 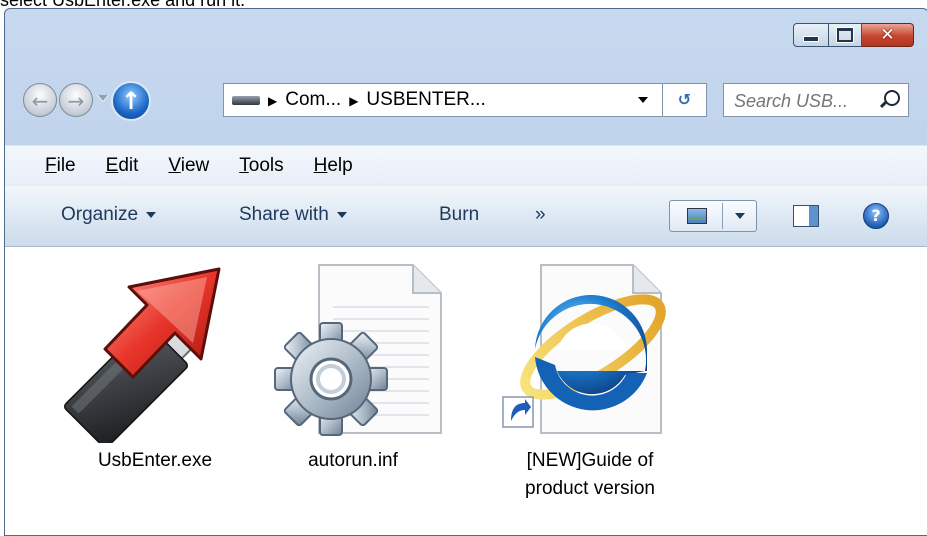 I want to click on close-icon: ✕, so click(x=887, y=35).